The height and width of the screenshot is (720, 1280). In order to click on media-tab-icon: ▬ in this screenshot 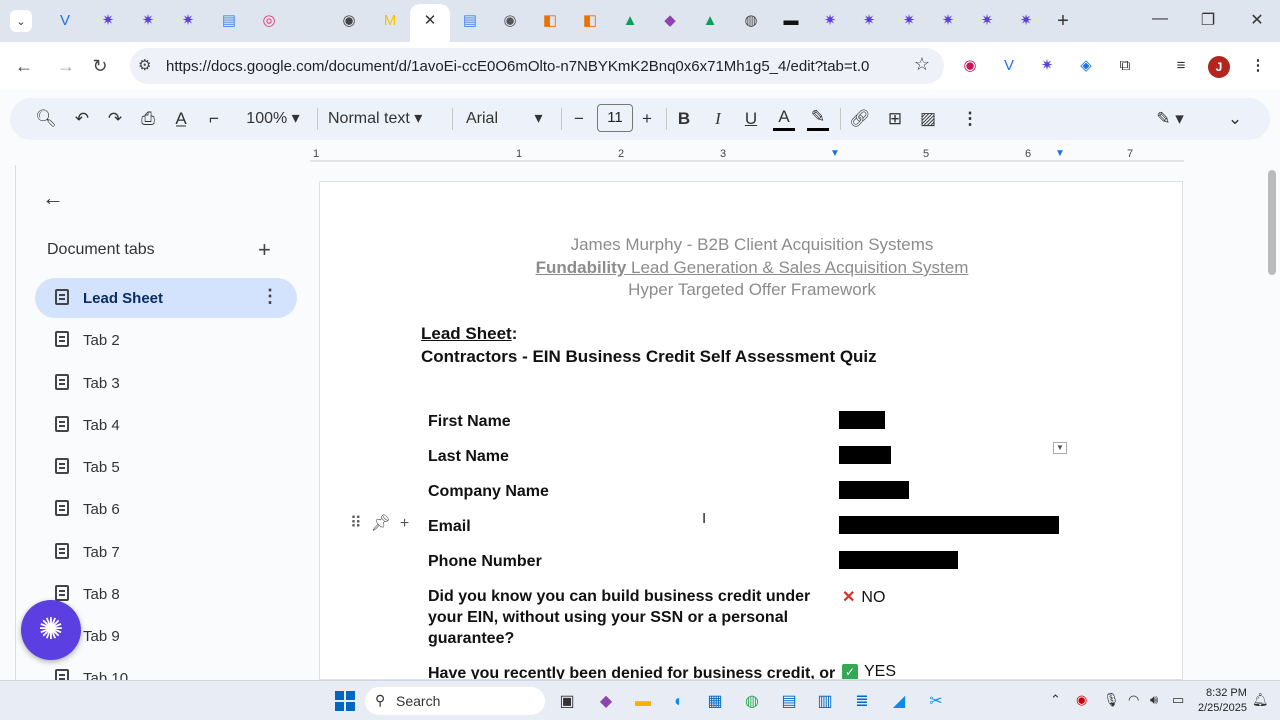, I will do `click(791, 21)`.